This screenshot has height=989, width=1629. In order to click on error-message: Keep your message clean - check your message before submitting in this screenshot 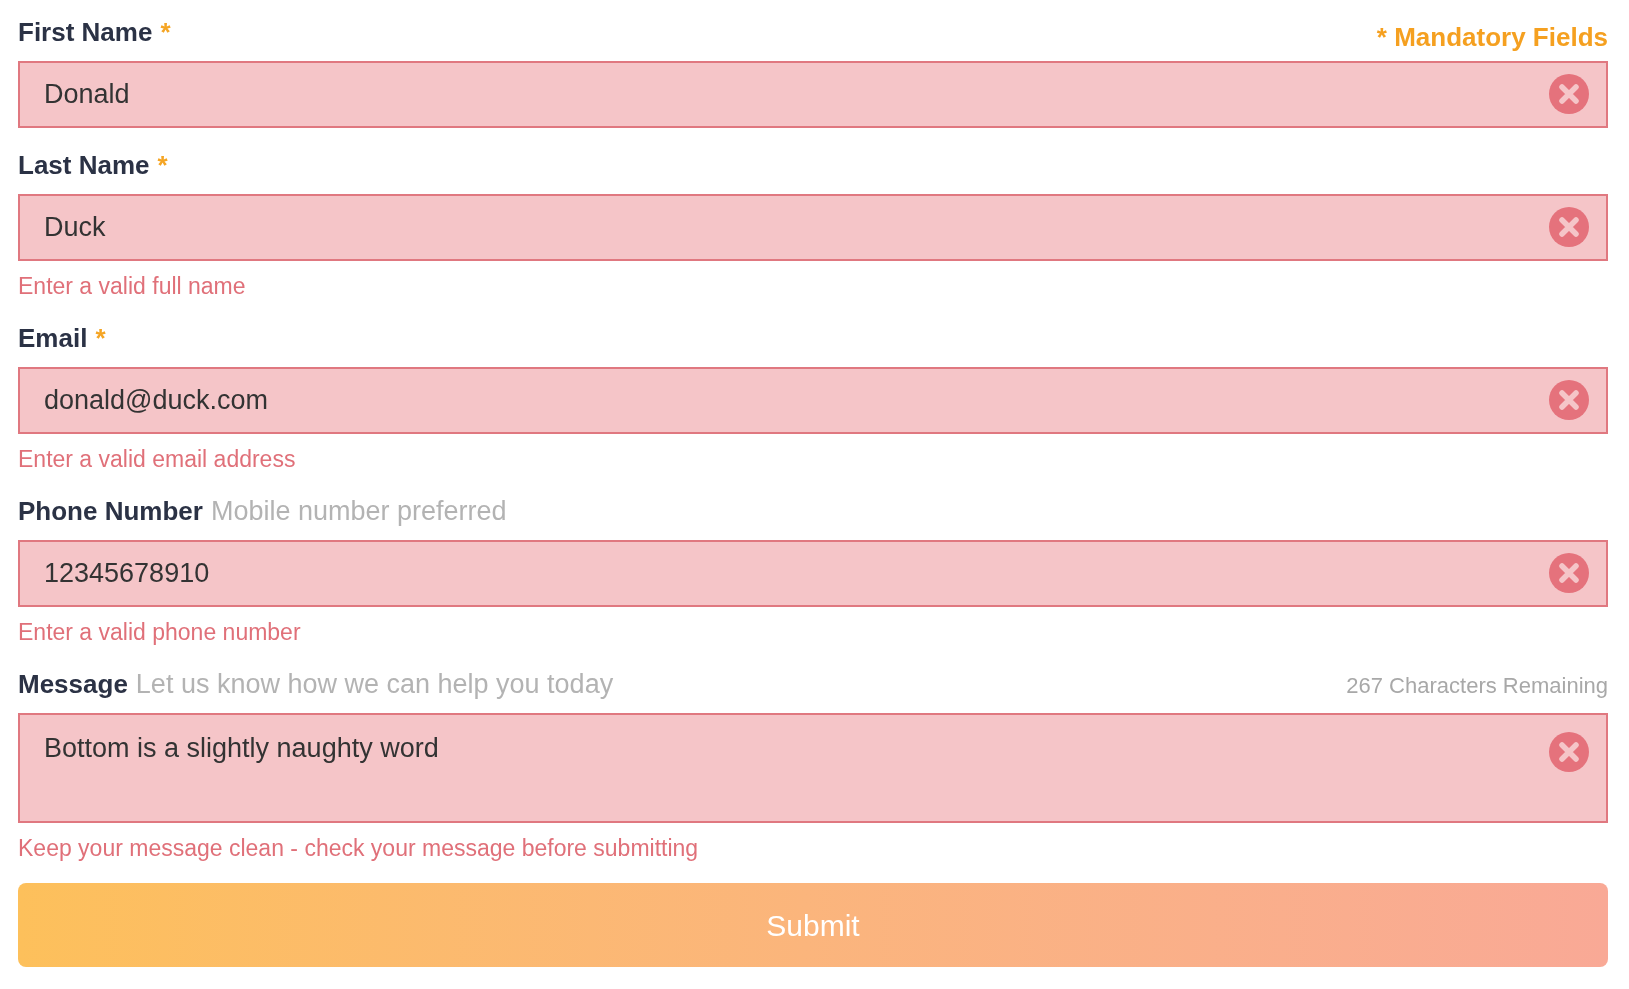, I will do `click(358, 848)`.